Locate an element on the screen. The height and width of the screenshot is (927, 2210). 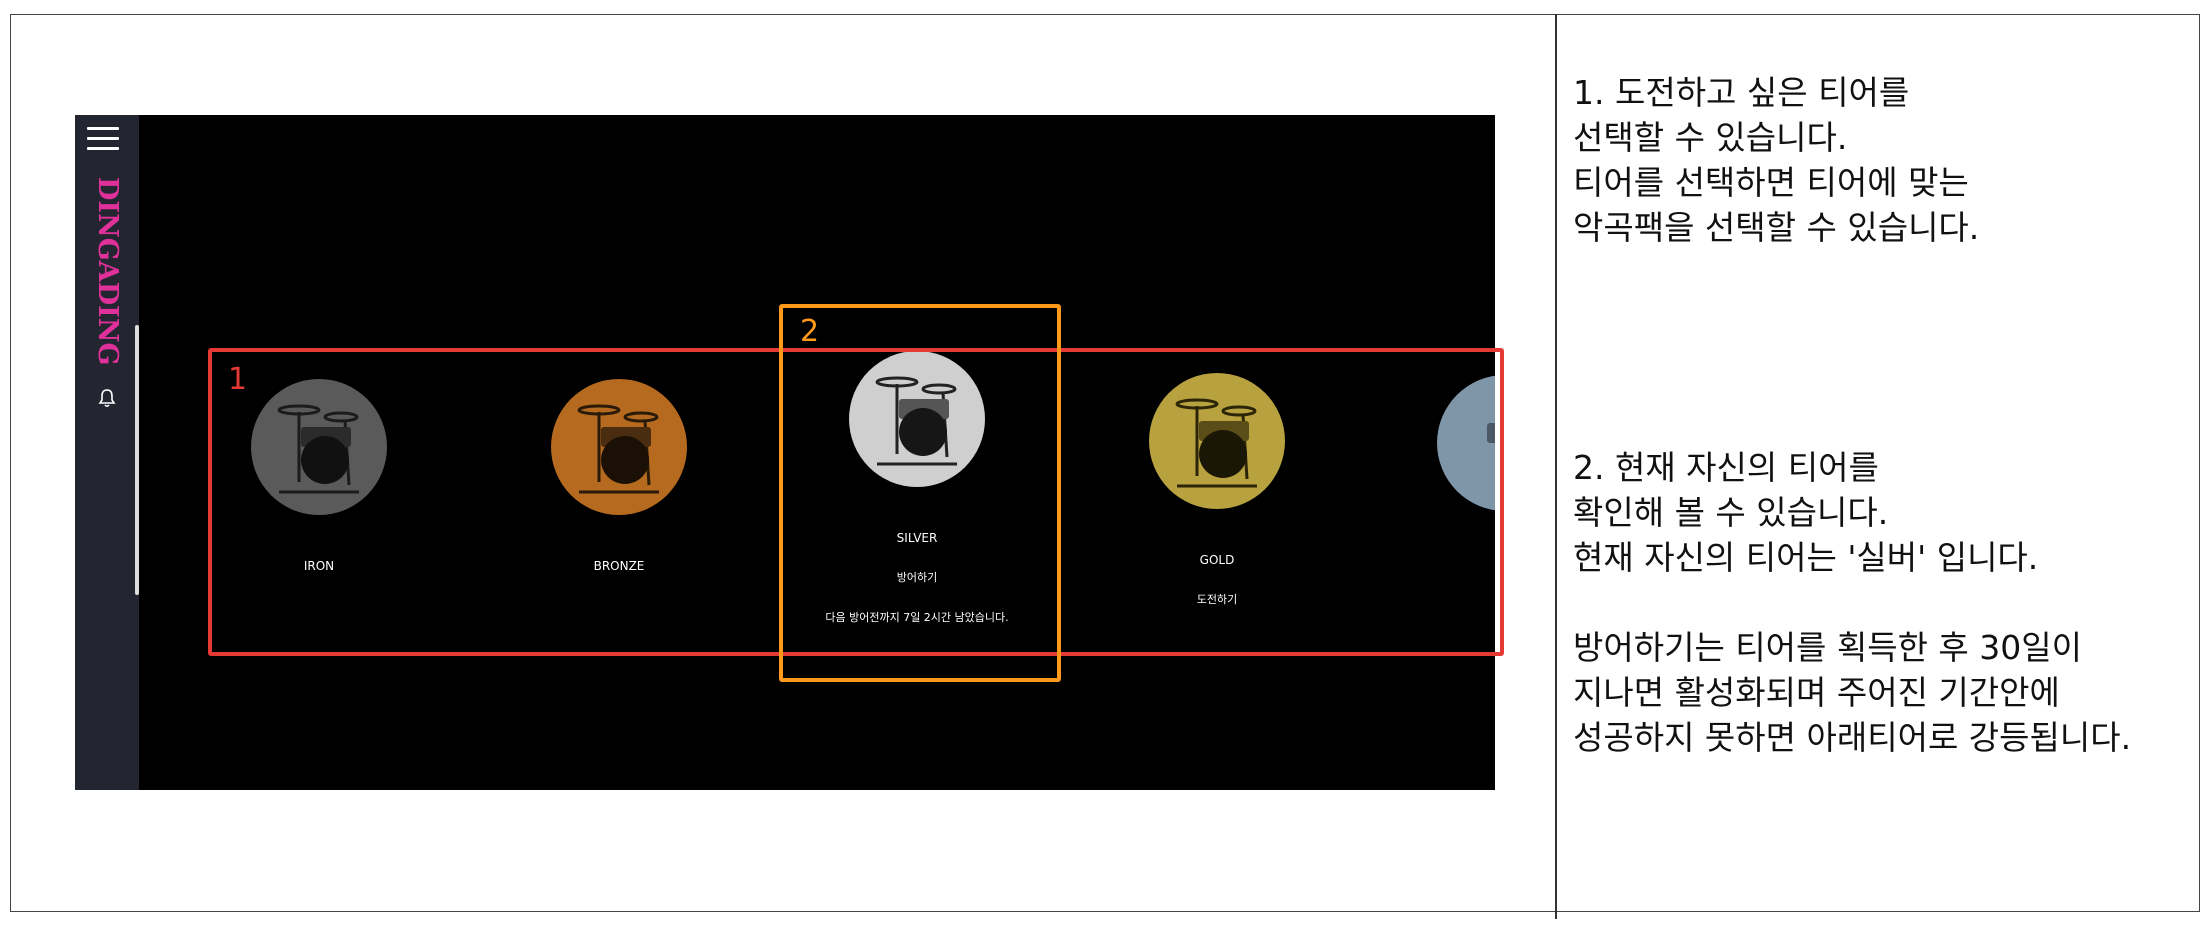
bell-icon is located at coordinates (107, 398).